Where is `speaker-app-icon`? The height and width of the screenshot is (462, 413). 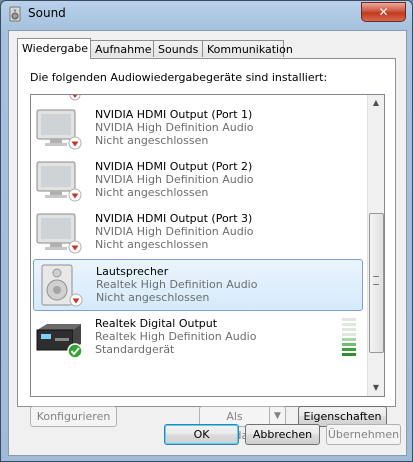 speaker-app-icon is located at coordinates (15, 14).